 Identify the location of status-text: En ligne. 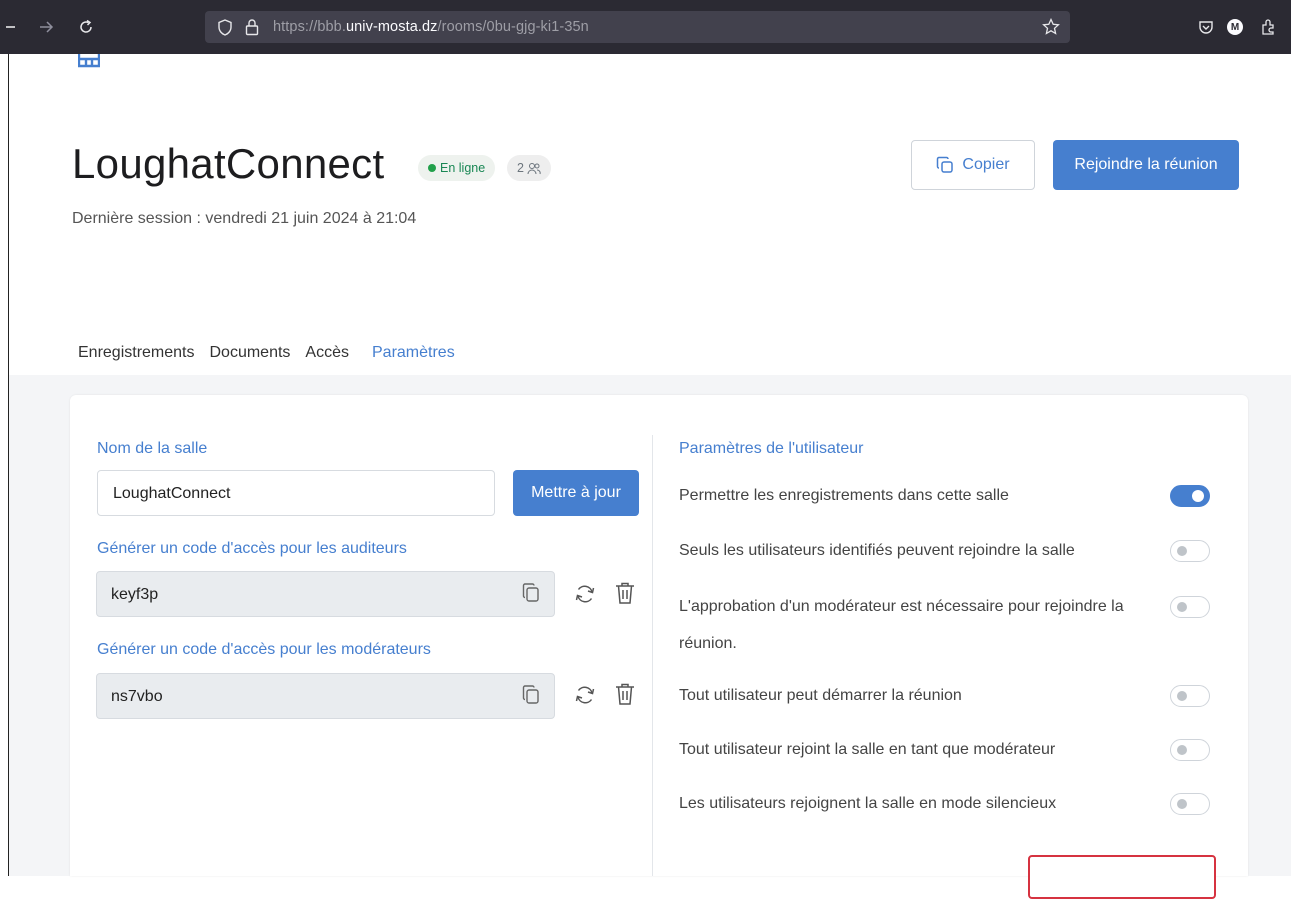
(463, 168).